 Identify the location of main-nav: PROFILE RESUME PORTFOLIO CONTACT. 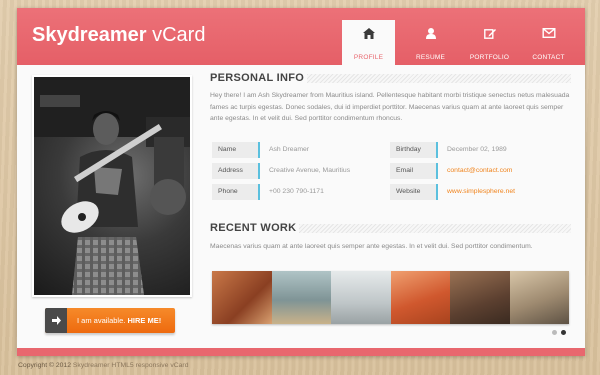
(460, 42).